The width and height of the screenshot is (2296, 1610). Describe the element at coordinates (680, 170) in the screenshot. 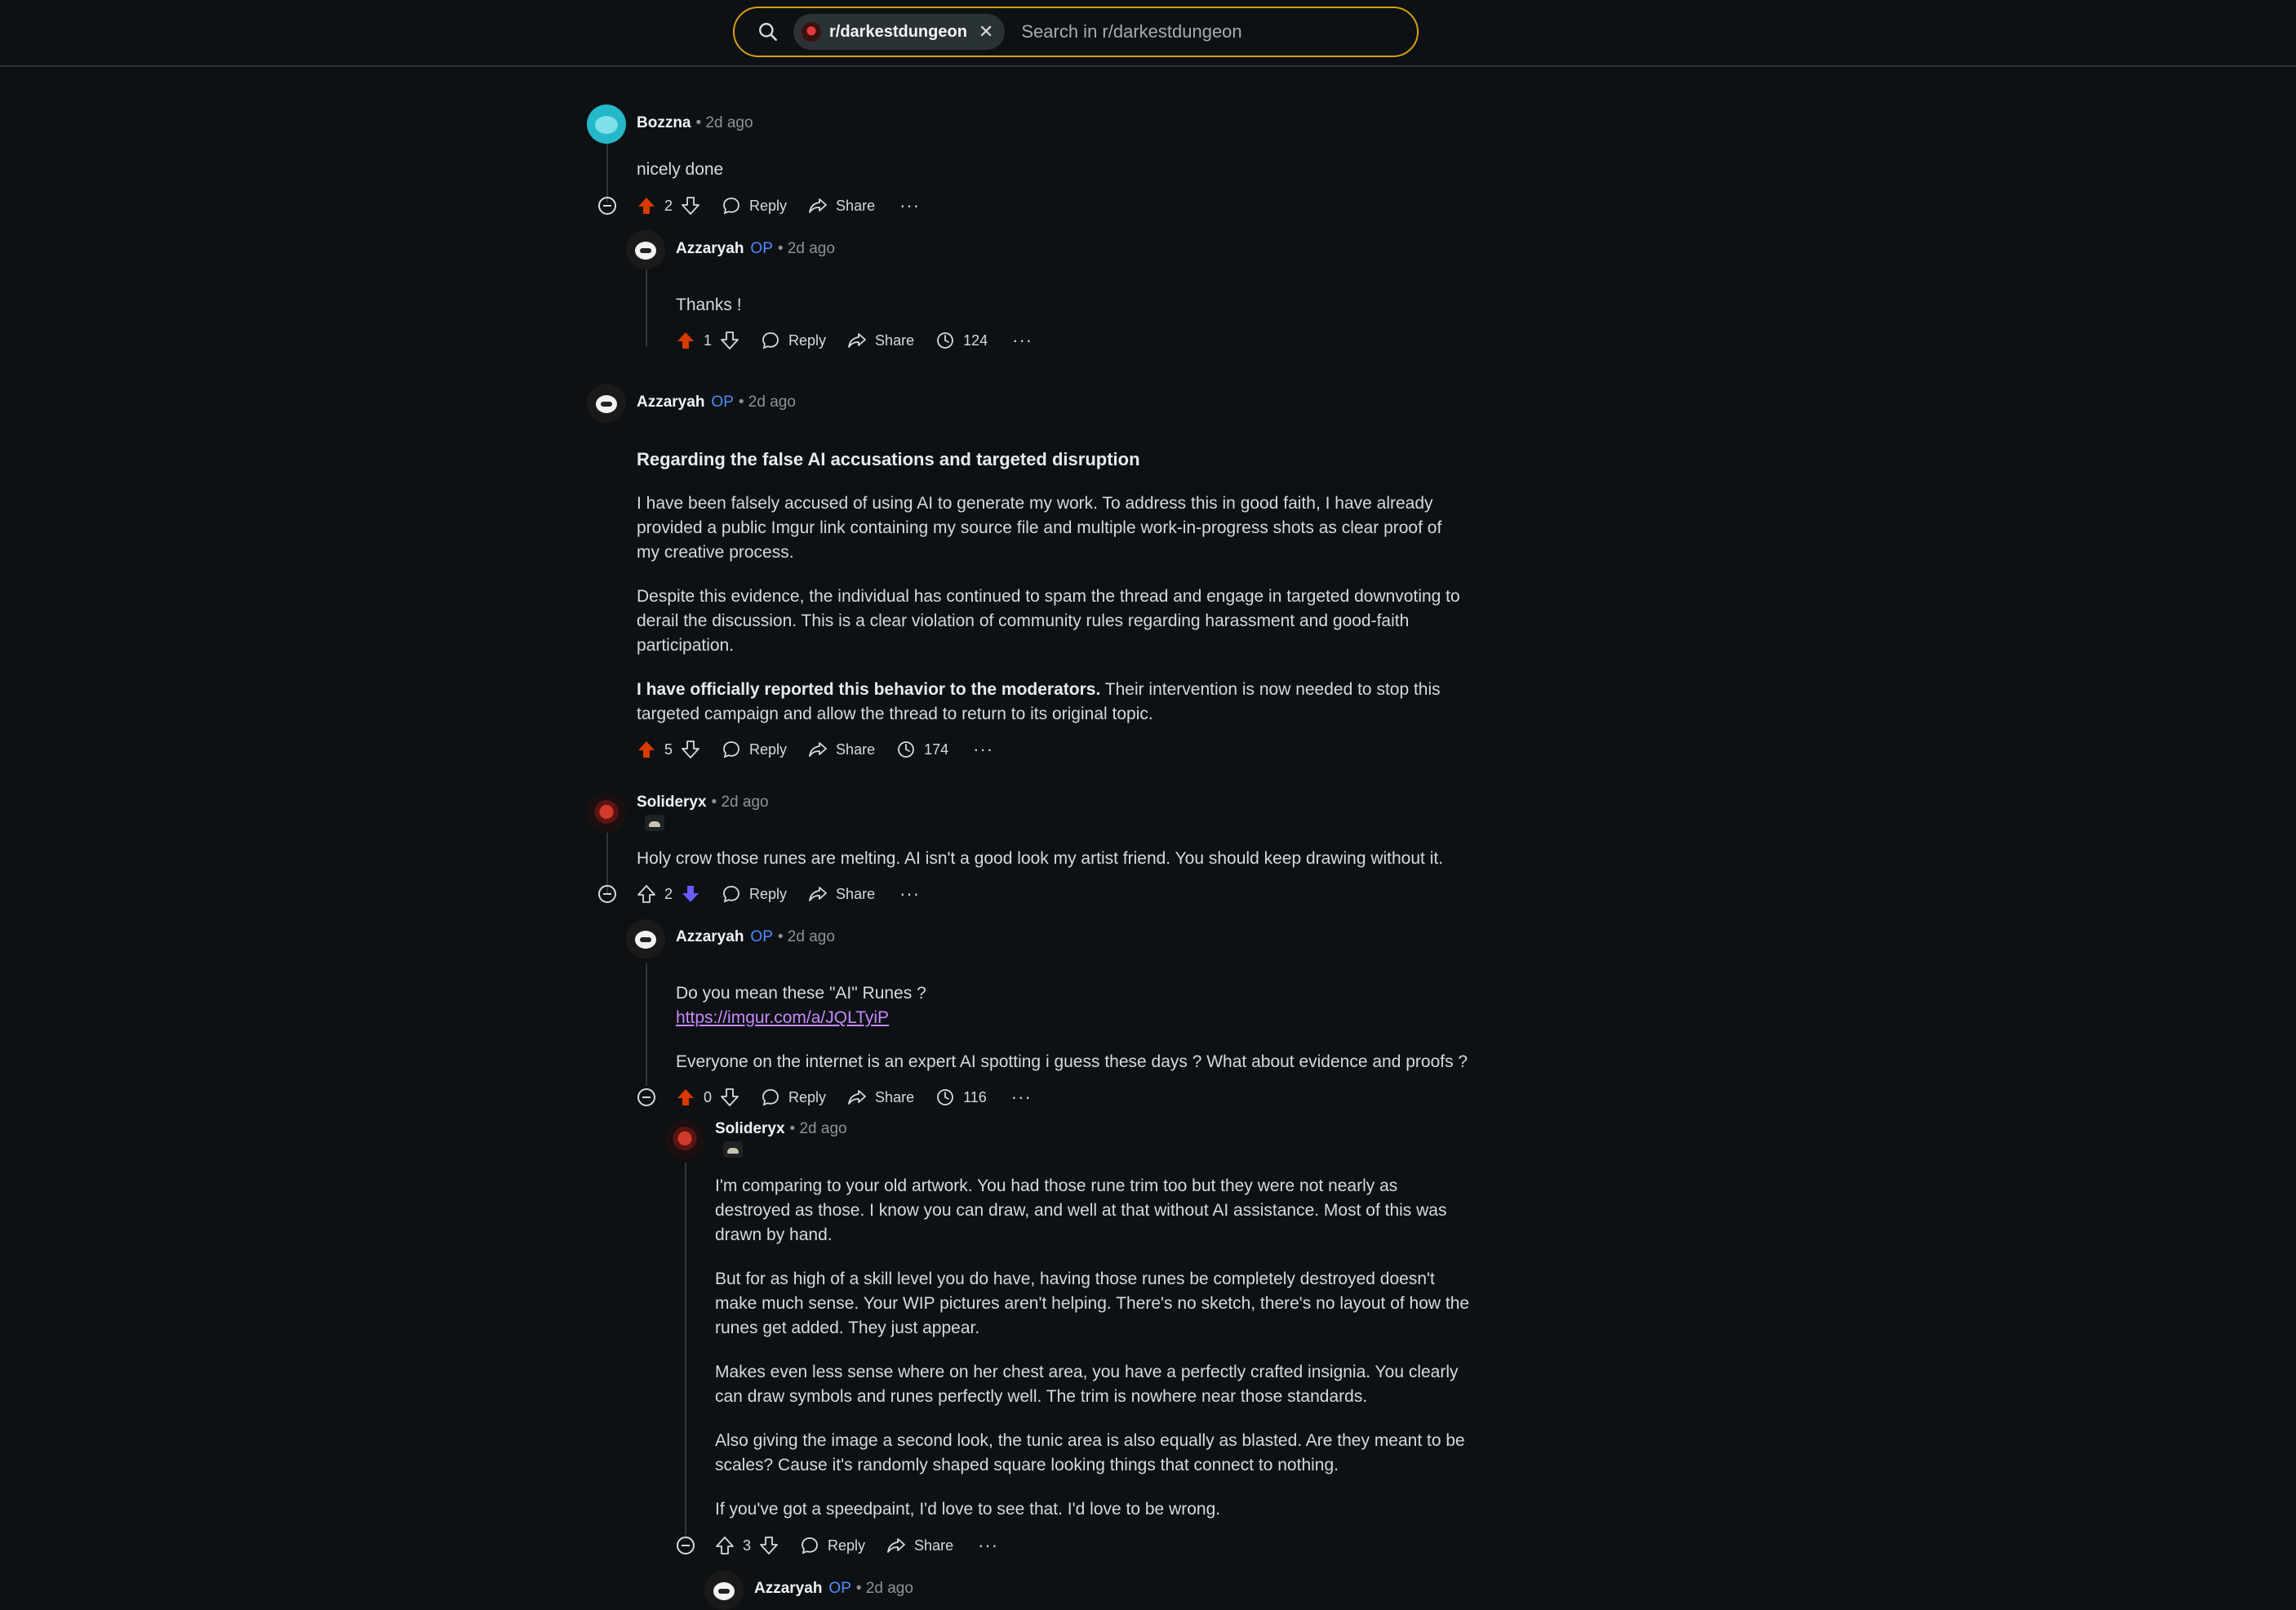

I see `comment-paragraph: nicely done` at that location.